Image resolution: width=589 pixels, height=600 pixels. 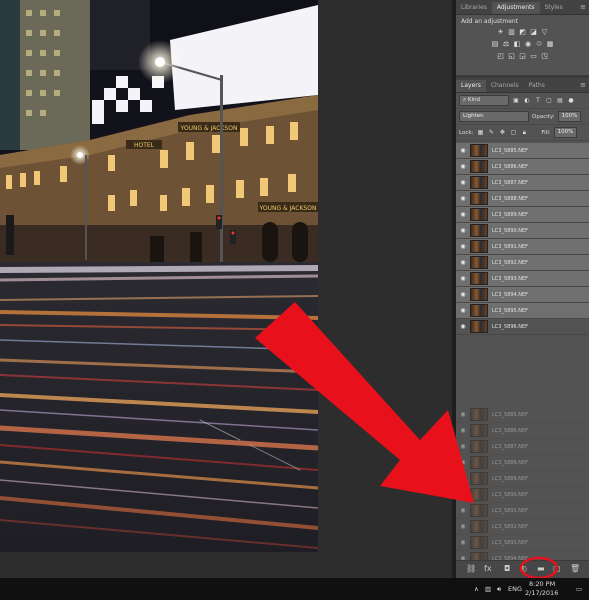 What do you see at coordinates (542, 584) in the screenshot?
I see `clock-time: 8:20 PM` at bounding box center [542, 584].